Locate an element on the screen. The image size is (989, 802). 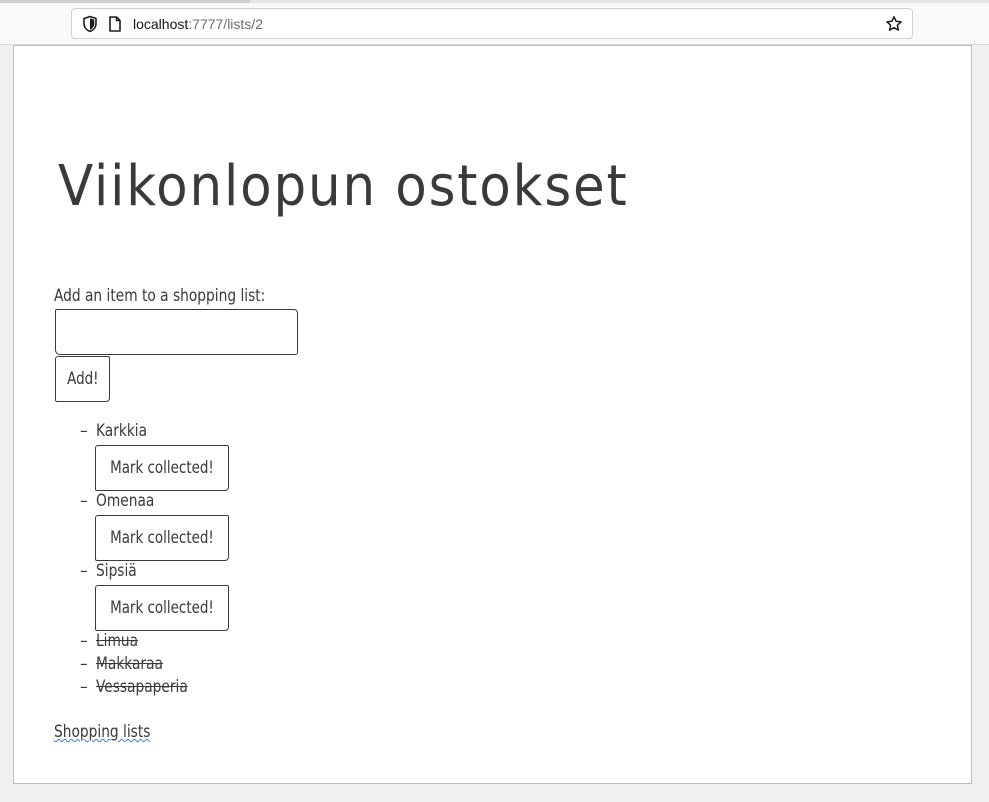
list-item-collected: – Vessapaperia is located at coordinates (139, 687).